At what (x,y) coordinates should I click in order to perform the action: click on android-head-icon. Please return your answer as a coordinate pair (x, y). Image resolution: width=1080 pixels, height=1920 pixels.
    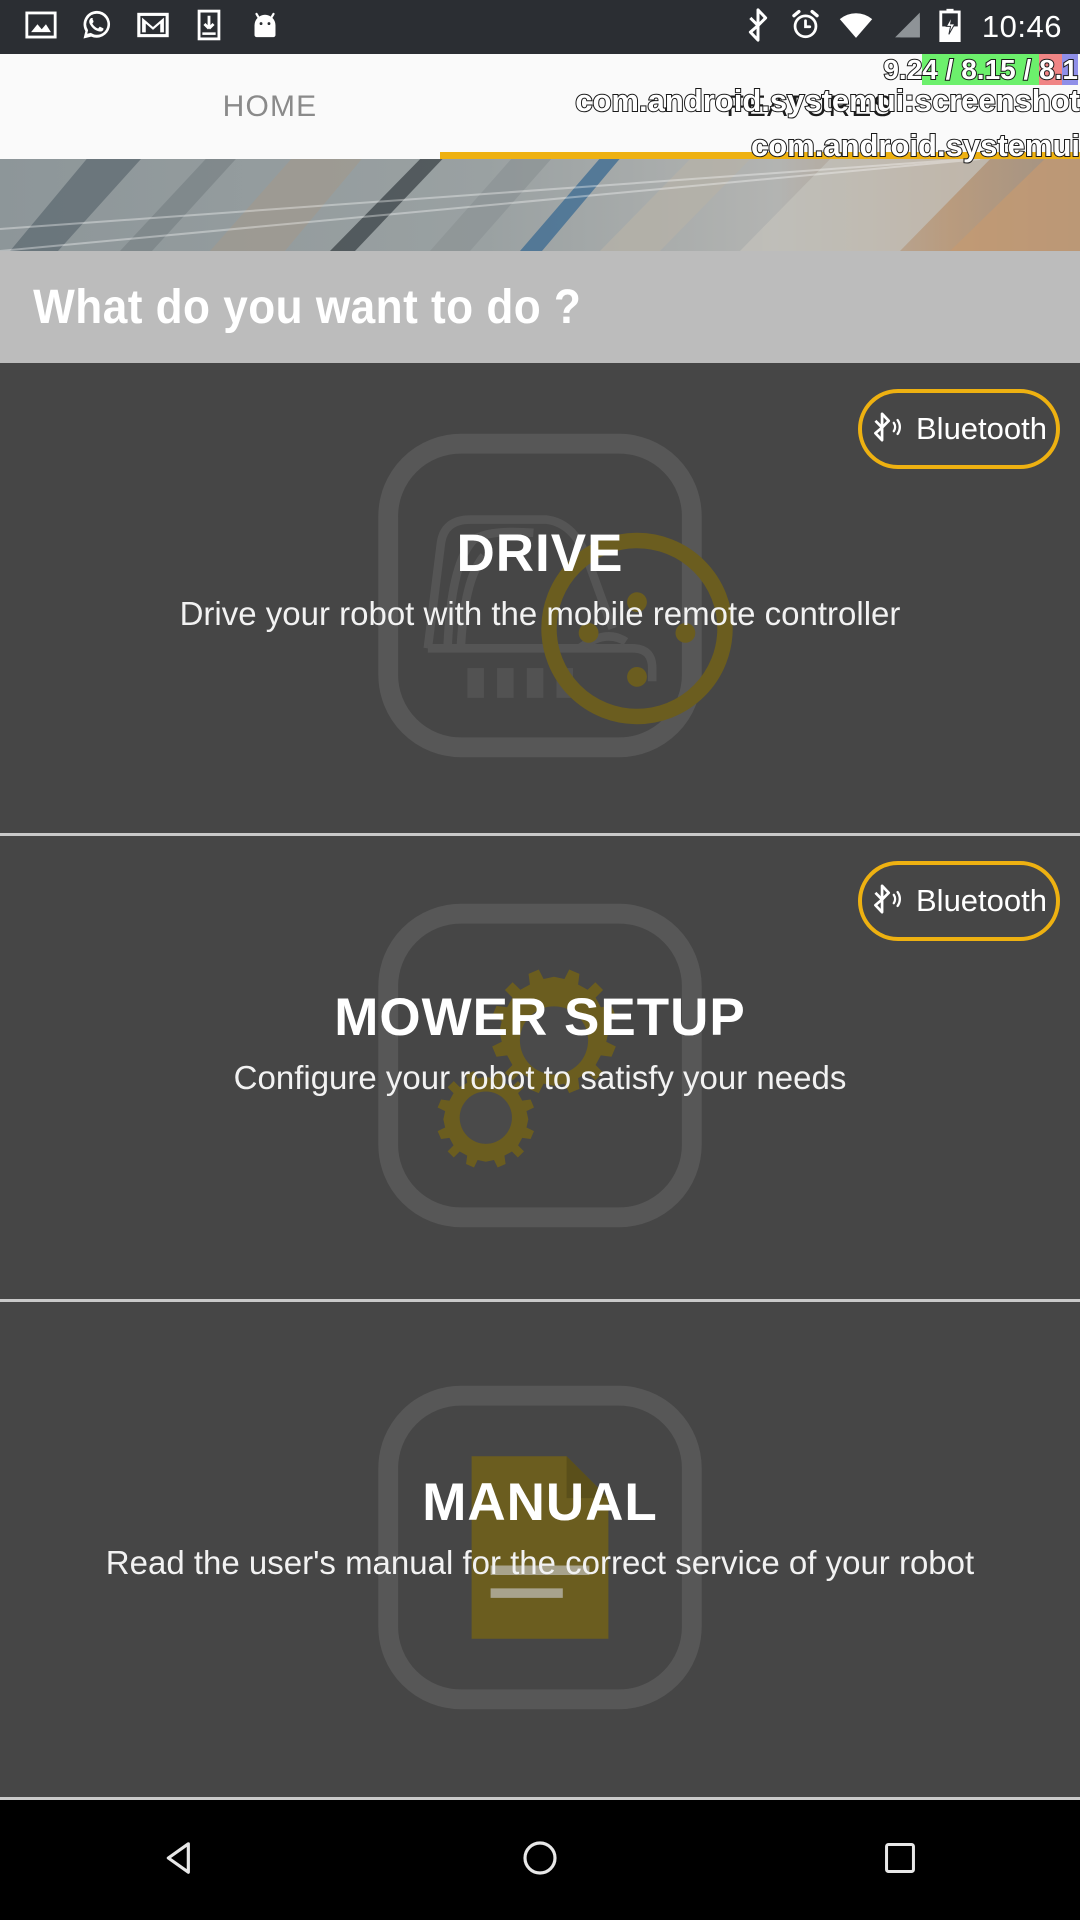
    Looking at the image, I should click on (265, 27).